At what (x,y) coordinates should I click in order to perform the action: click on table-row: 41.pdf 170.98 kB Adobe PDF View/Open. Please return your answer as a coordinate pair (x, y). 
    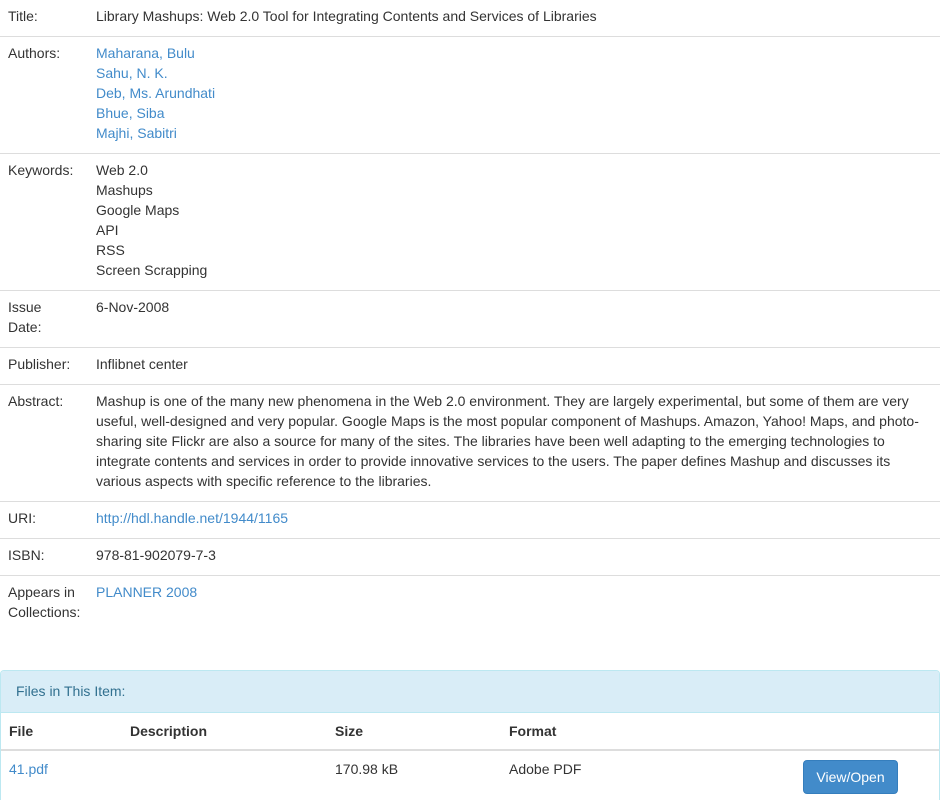
    Looking at the image, I should click on (470, 775).